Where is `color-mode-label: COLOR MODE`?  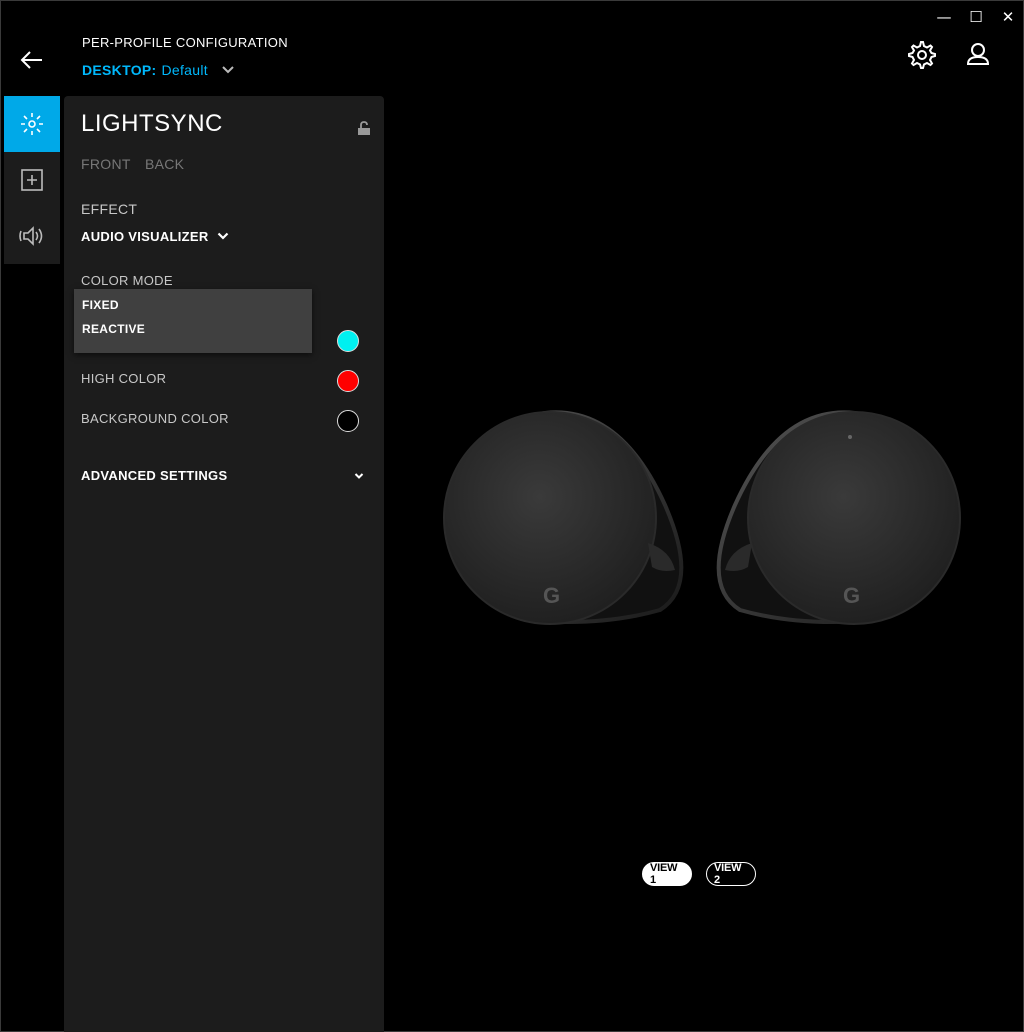
color-mode-label: COLOR MODE is located at coordinates (127, 280).